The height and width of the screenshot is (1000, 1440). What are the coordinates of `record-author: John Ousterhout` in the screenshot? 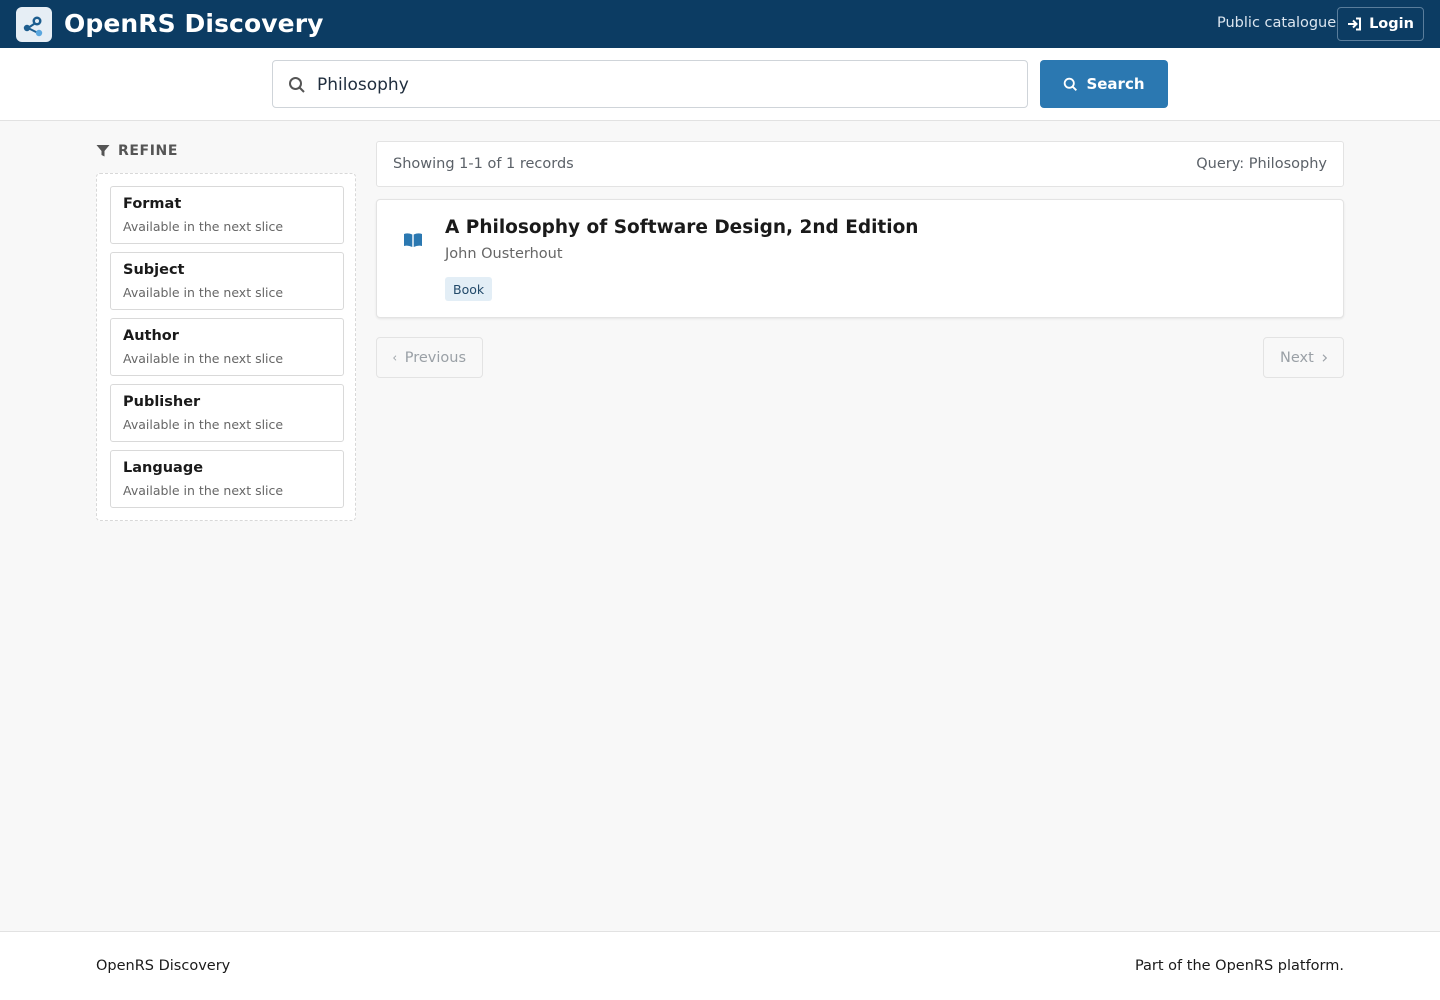 It's located at (504, 254).